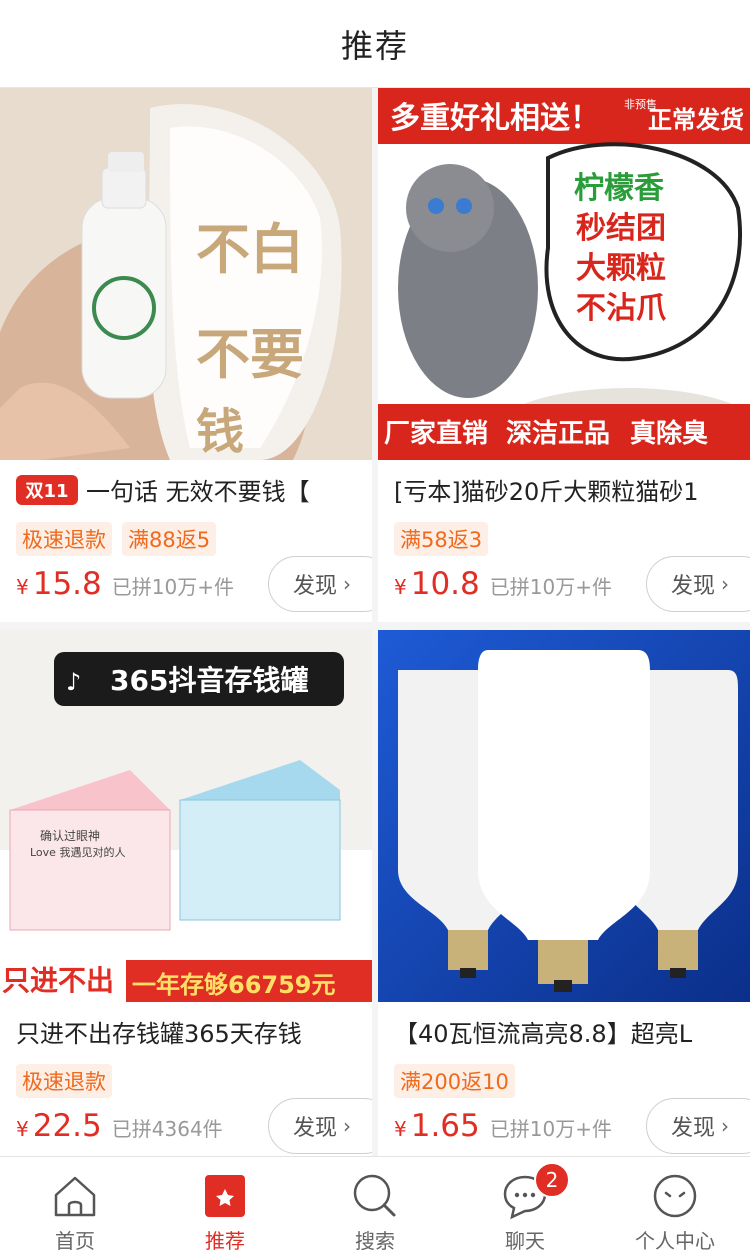  Describe the element at coordinates (75, 1241) in the screenshot. I see `tab-label: 首页` at that location.